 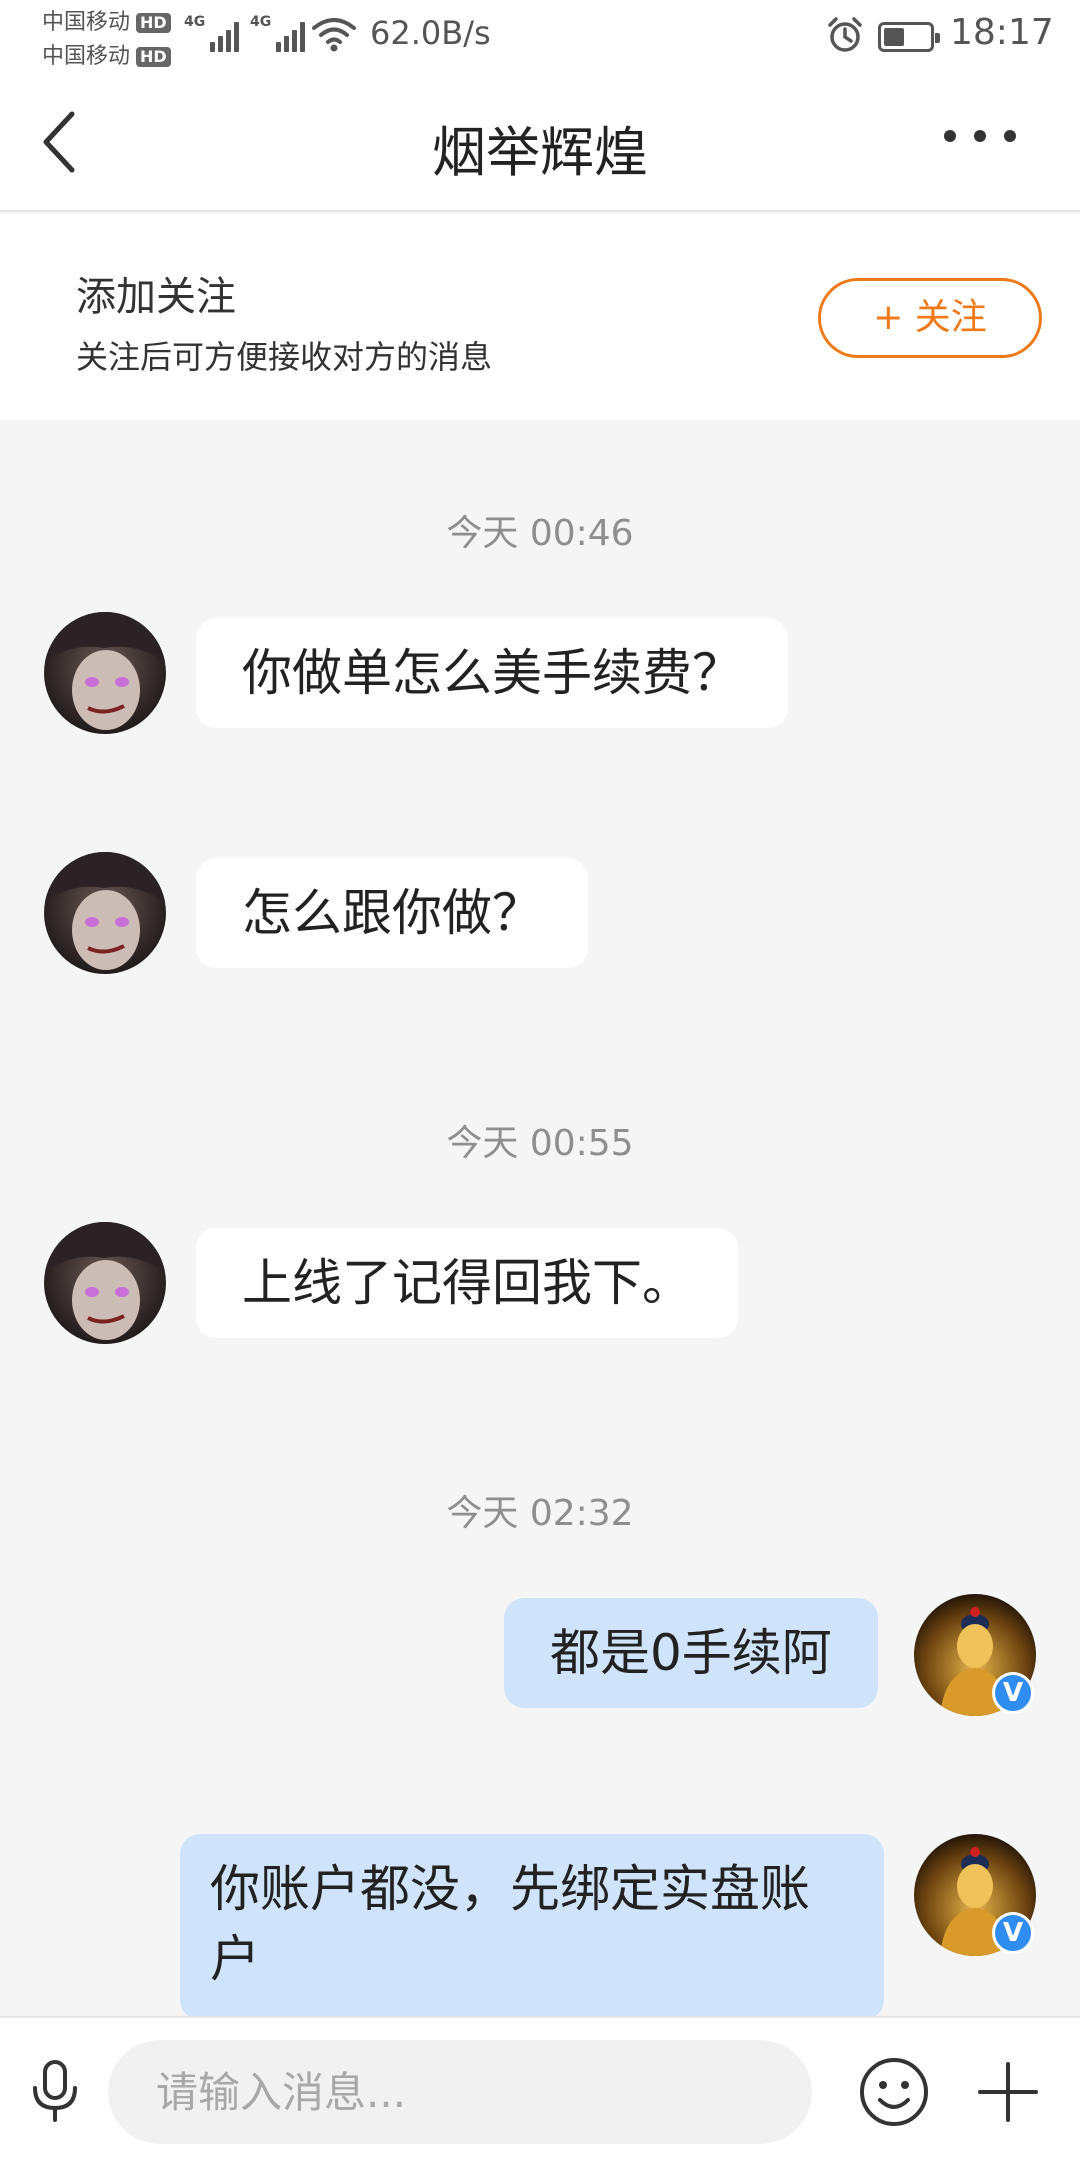 I want to click on voice-button, so click(x=55, y=2092).